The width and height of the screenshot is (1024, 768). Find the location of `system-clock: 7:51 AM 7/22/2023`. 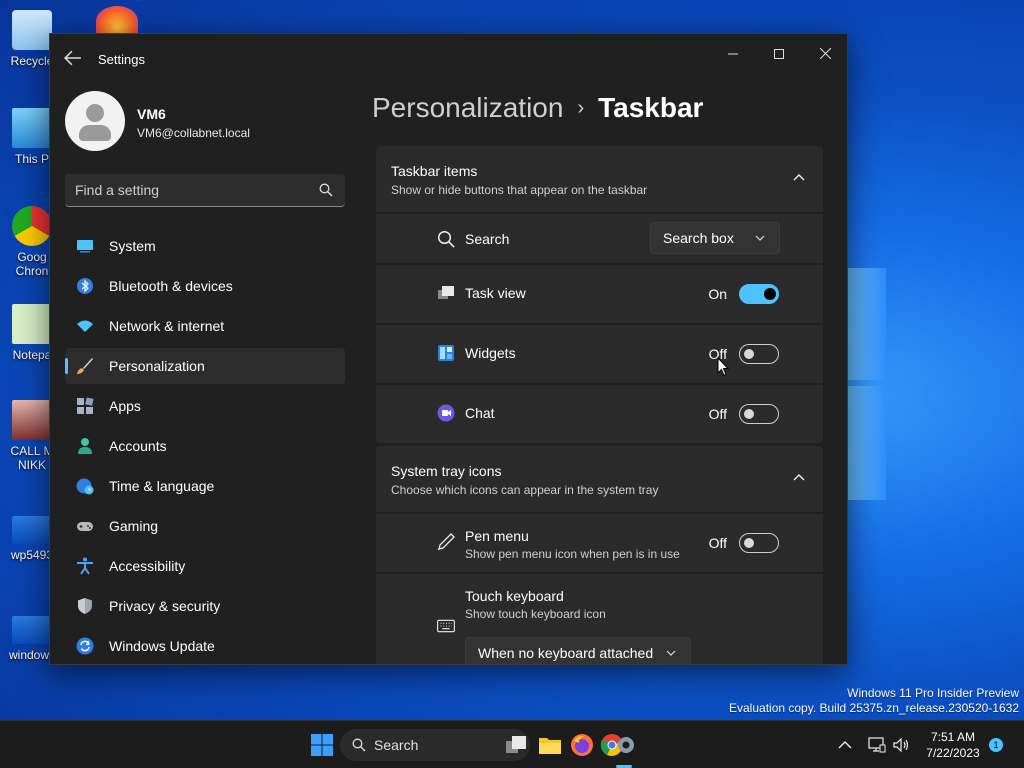

system-clock: 7:51 AM 7/22/2023 is located at coordinates (953, 745).